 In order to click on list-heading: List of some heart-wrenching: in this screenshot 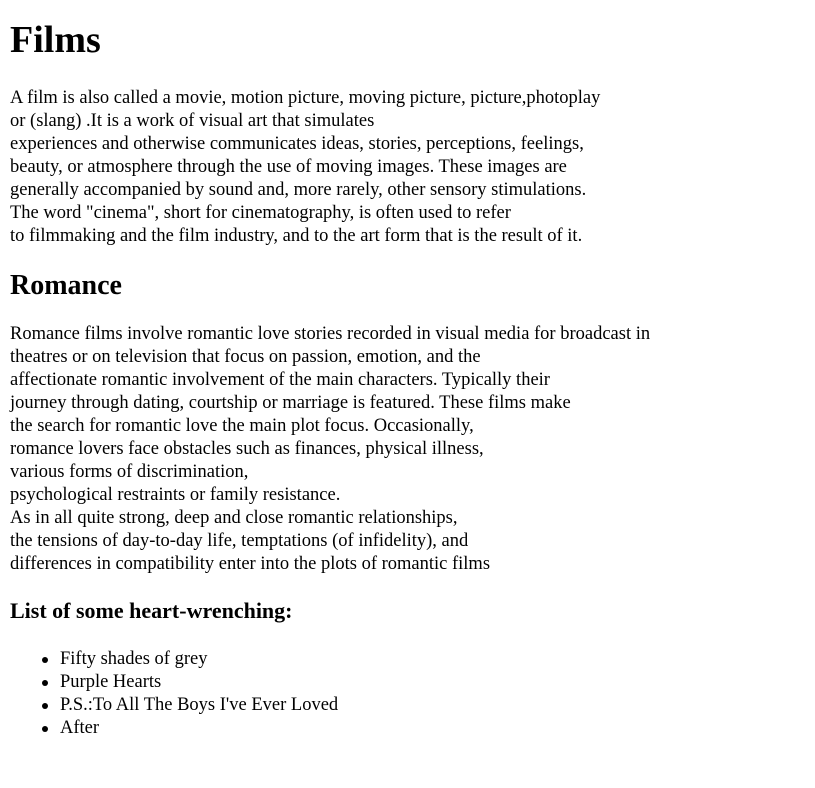, I will do `click(151, 610)`.